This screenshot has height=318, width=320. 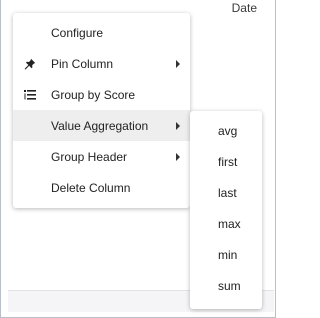 I want to click on submenu-item-avg: avg, so click(x=226, y=130).